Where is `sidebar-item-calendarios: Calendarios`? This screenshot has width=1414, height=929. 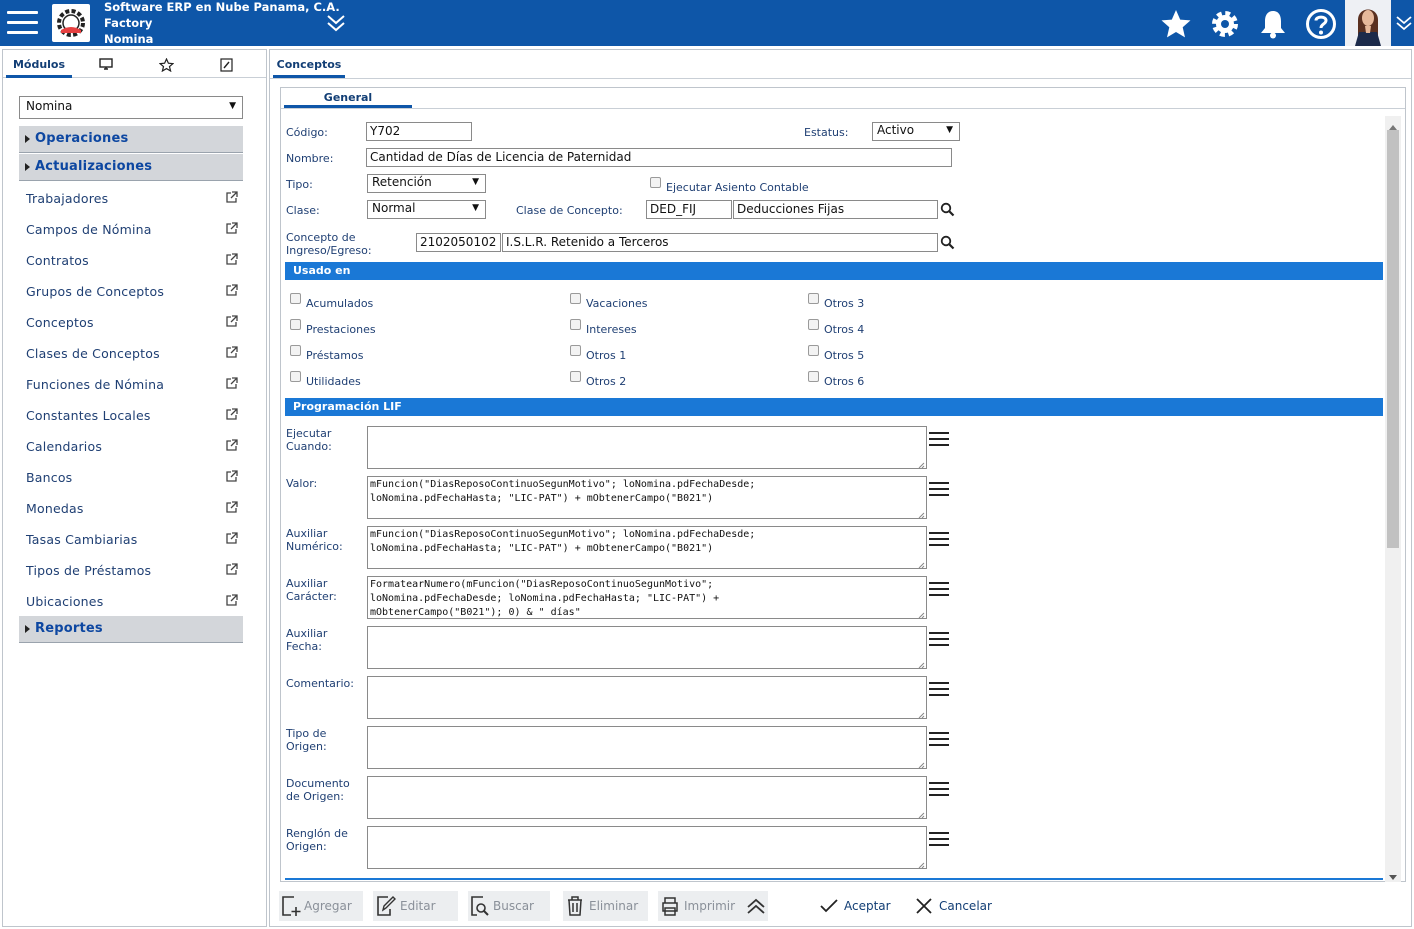 sidebar-item-calendarios: Calendarios is located at coordinates (132, 449).